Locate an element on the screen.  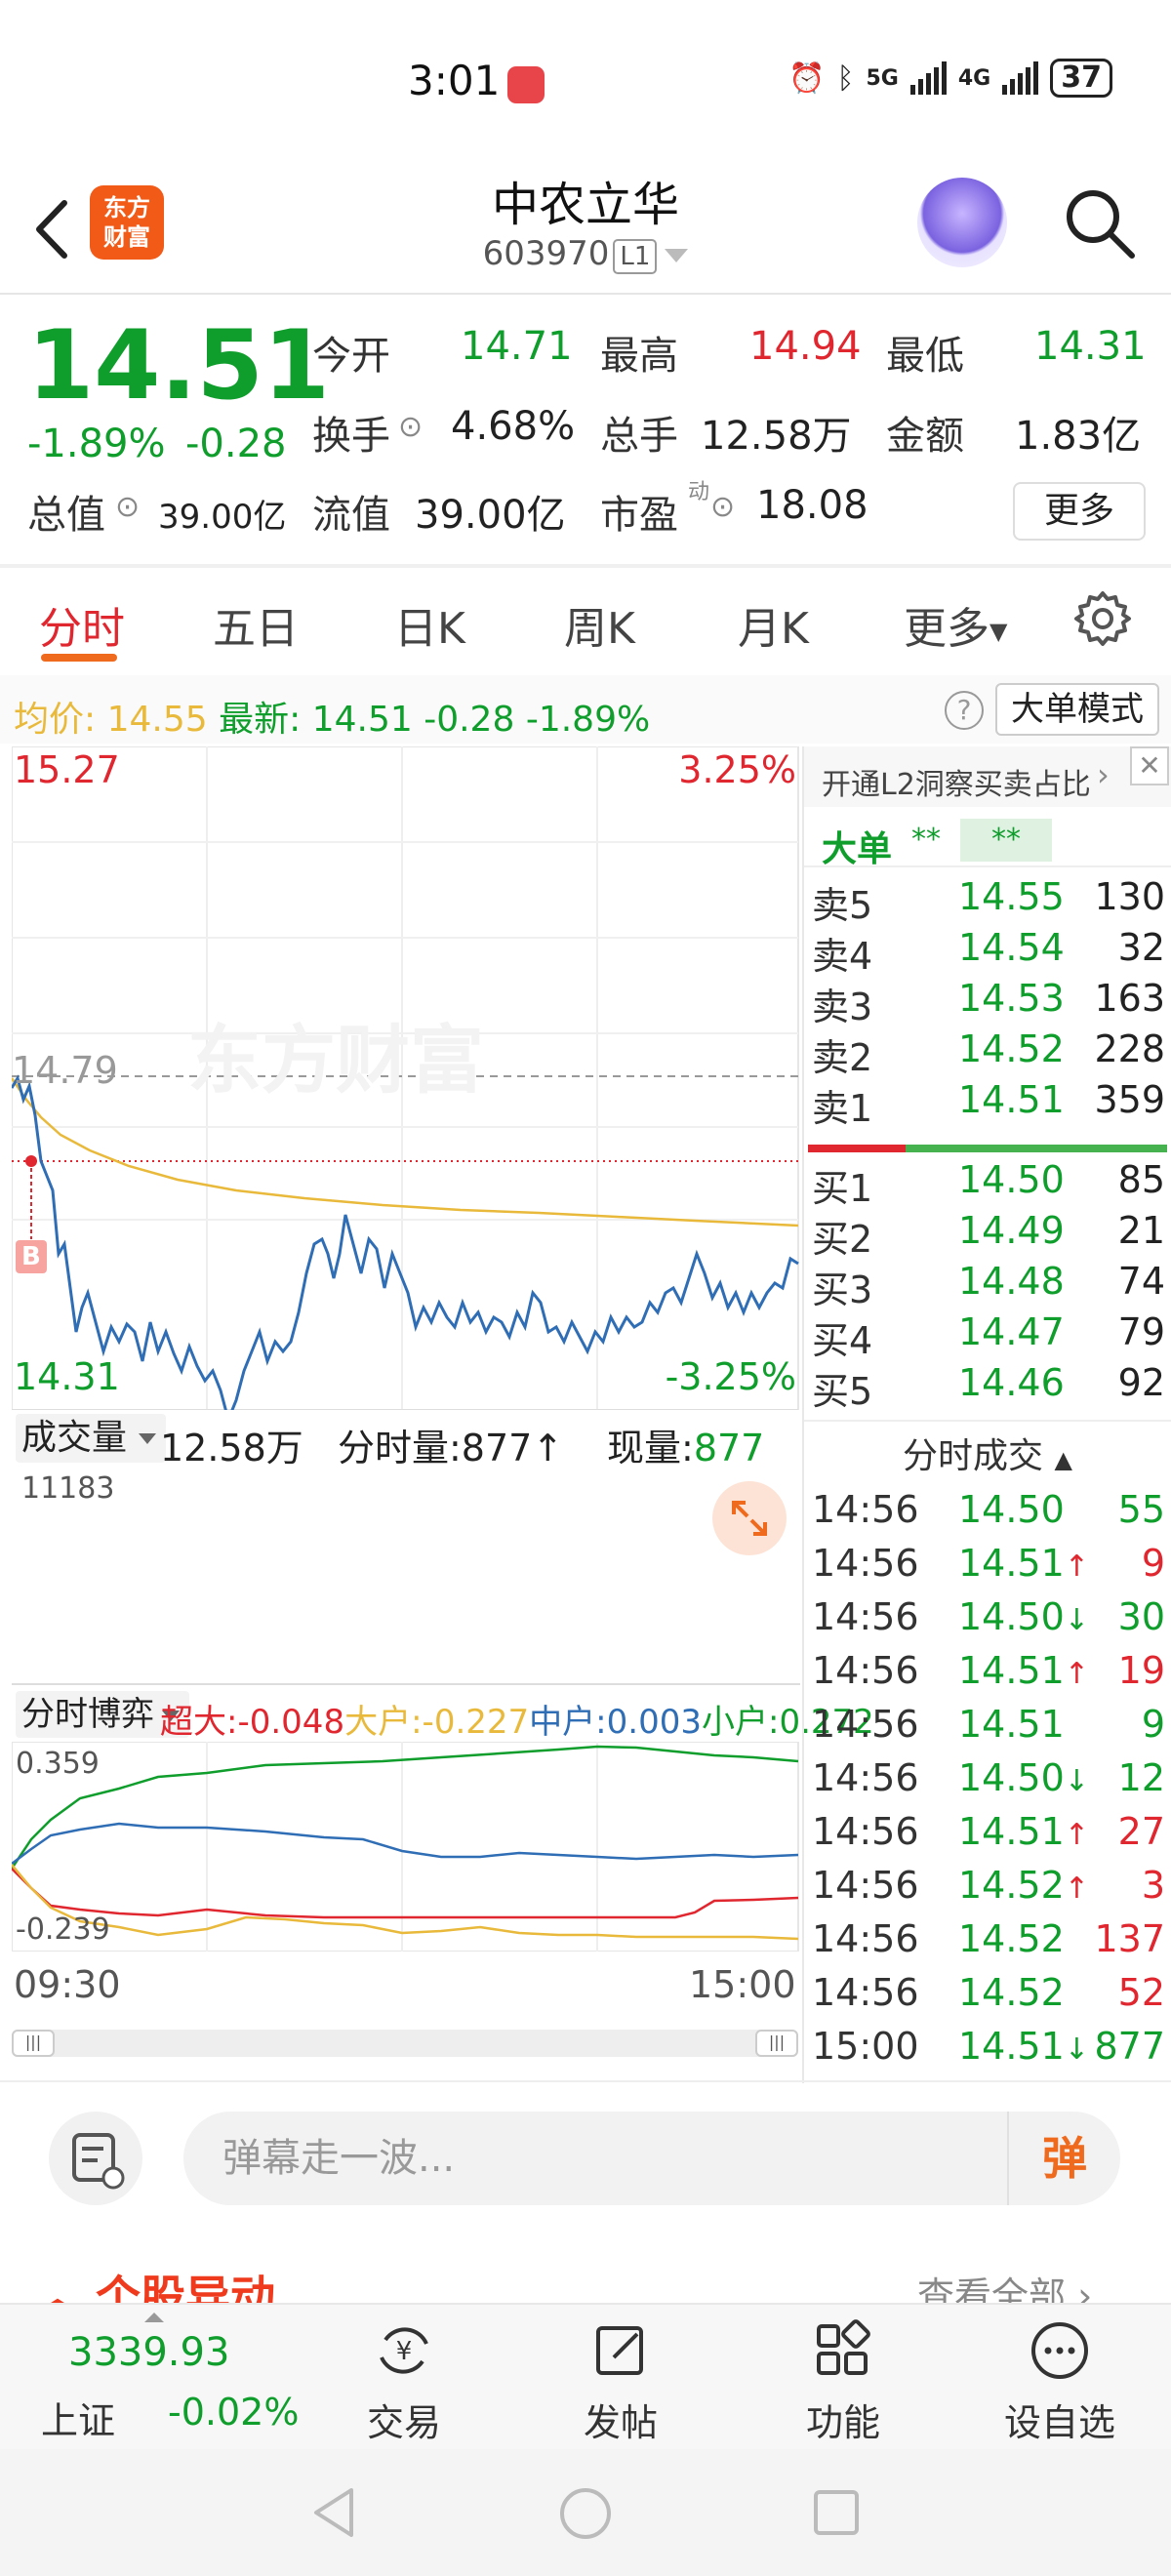
danmu-button: 弹 is located at coordinates (1063, 2158).